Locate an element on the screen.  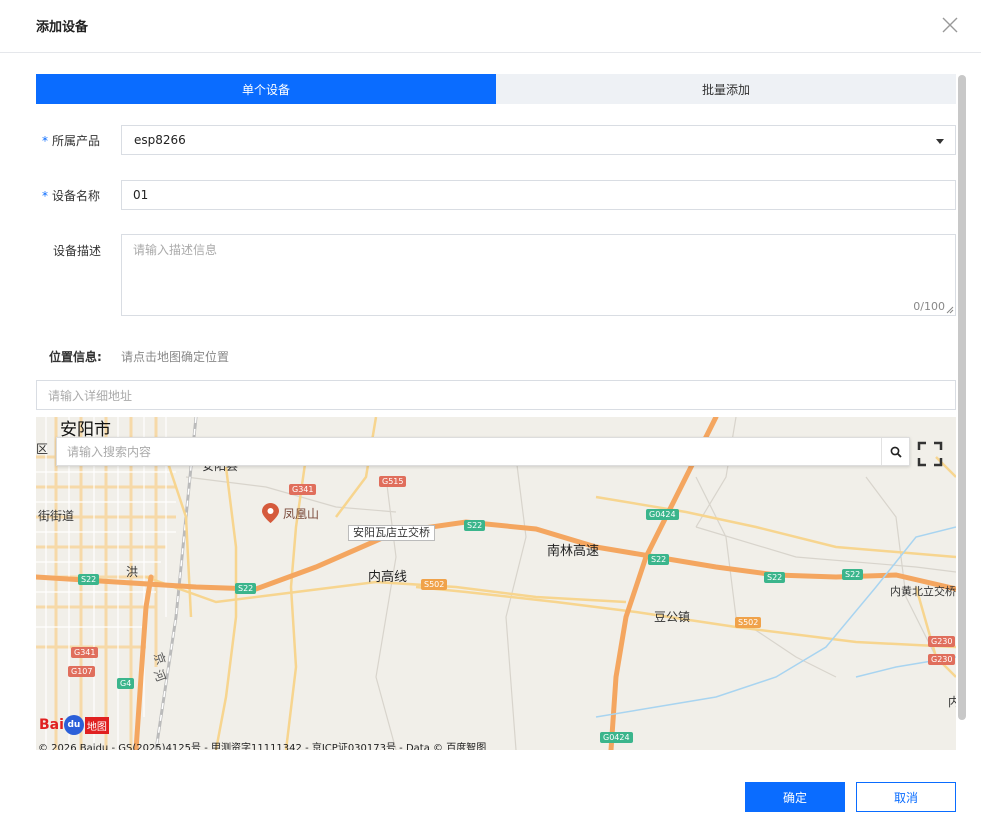
tab-batch-add: 批量添加 is located at coordinates (726, 89).